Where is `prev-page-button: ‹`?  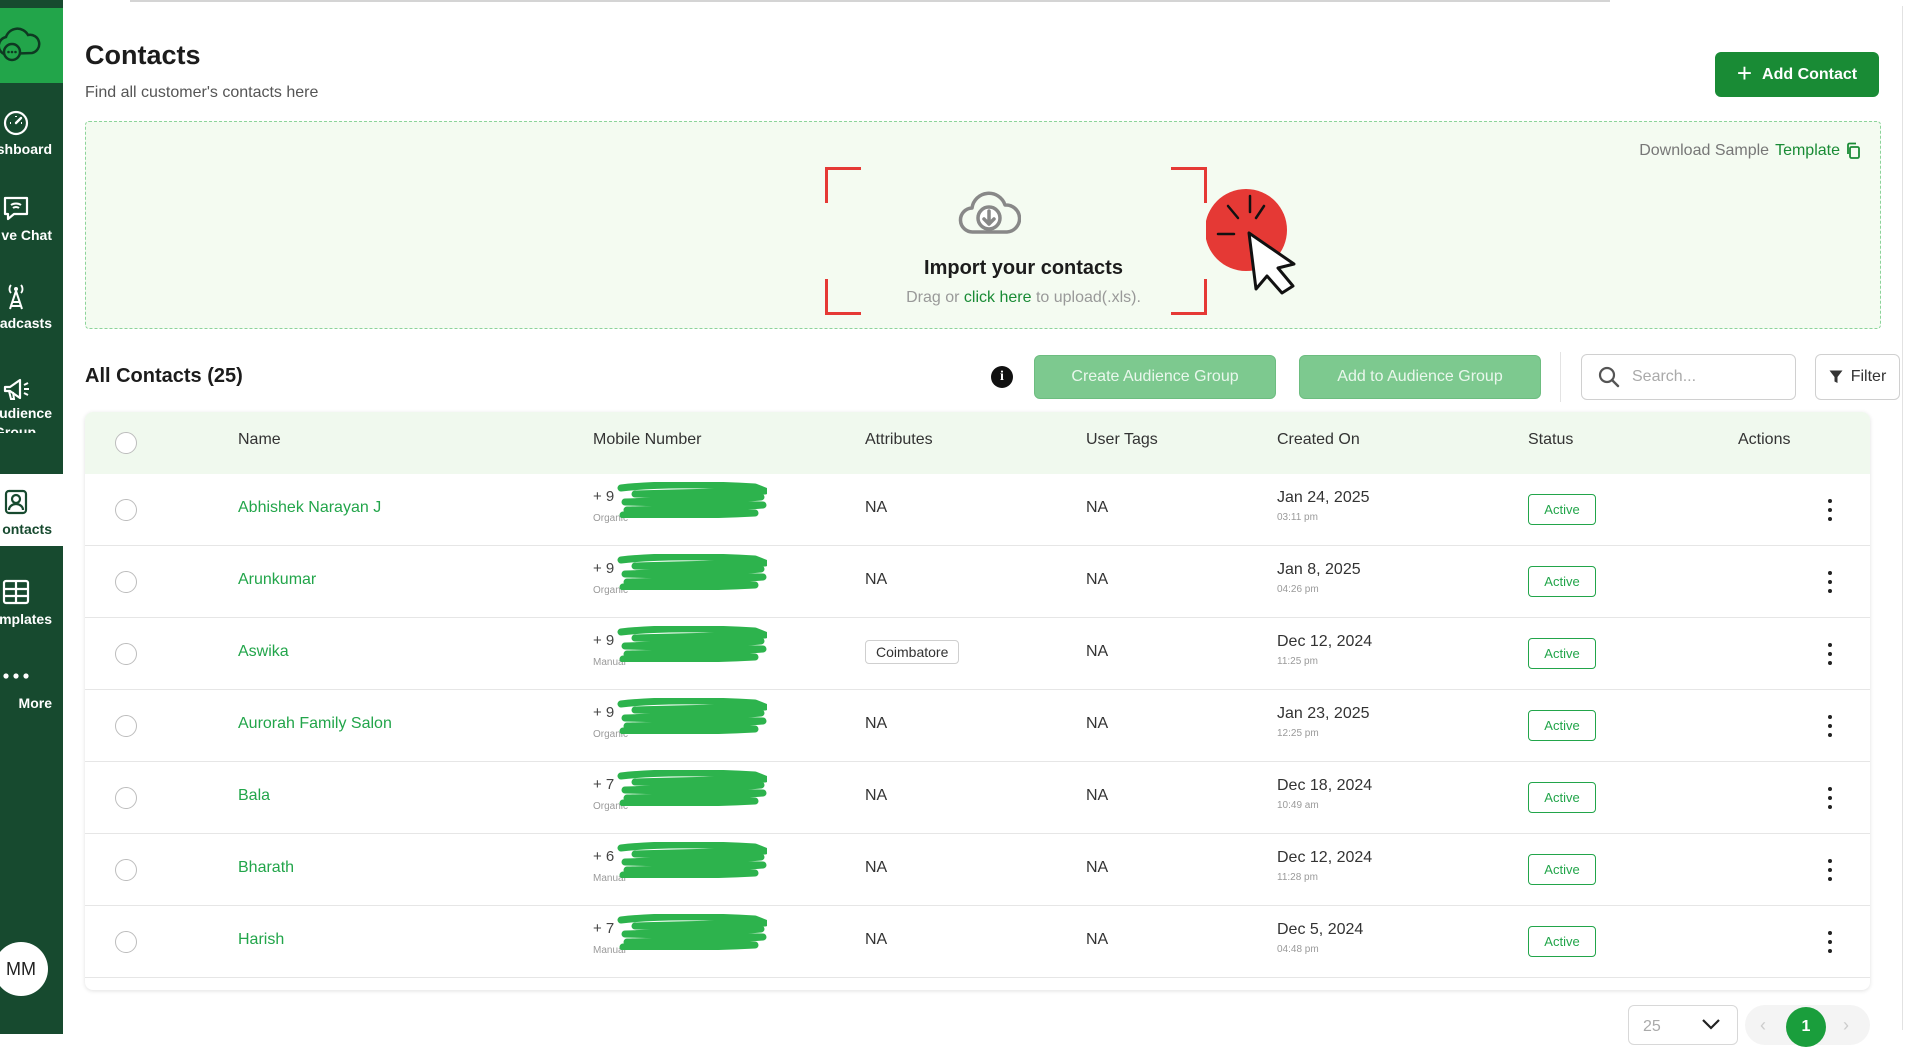
prev-page-button: ‹ is located at coordinates (1763, 1025).